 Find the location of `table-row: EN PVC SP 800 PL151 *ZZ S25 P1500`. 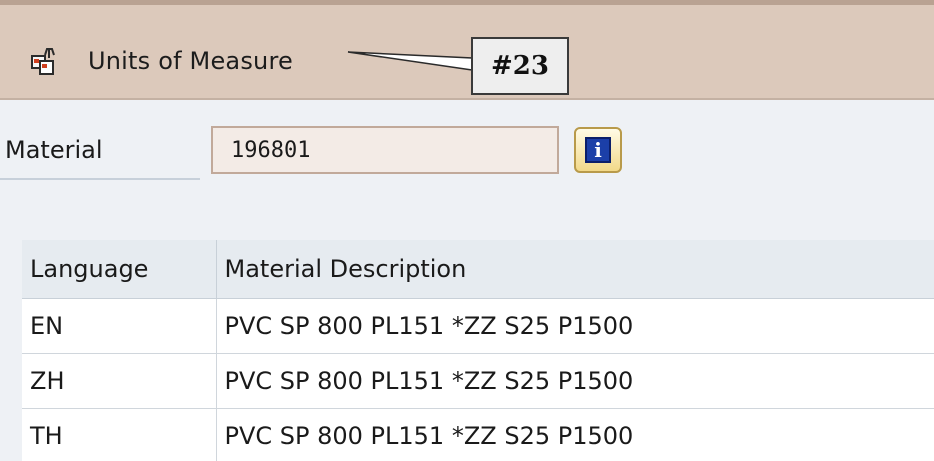

table-row: EN PVC SP 800 PL151 *ZZ S25 P1500 is located at coordinates (478, 326).